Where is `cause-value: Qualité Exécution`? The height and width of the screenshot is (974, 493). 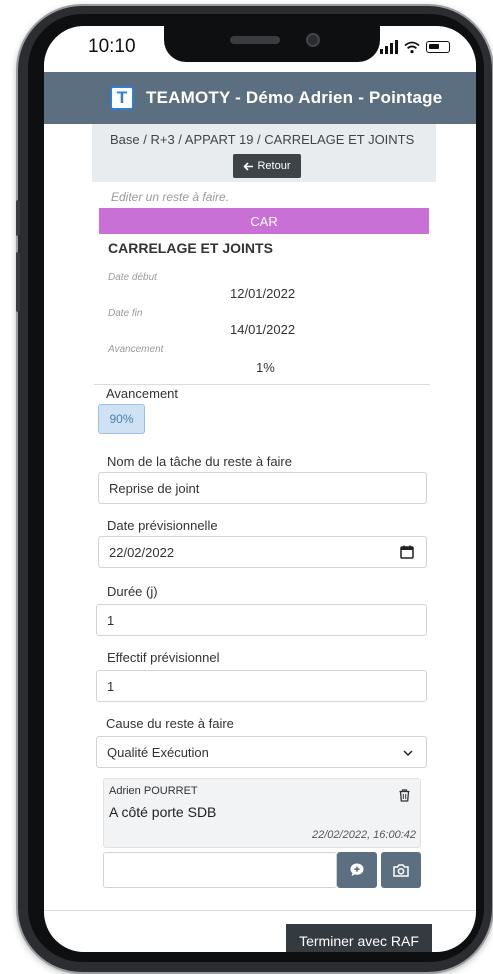
cause-value: Qualité Exécution is located at coordinates (158, 752).